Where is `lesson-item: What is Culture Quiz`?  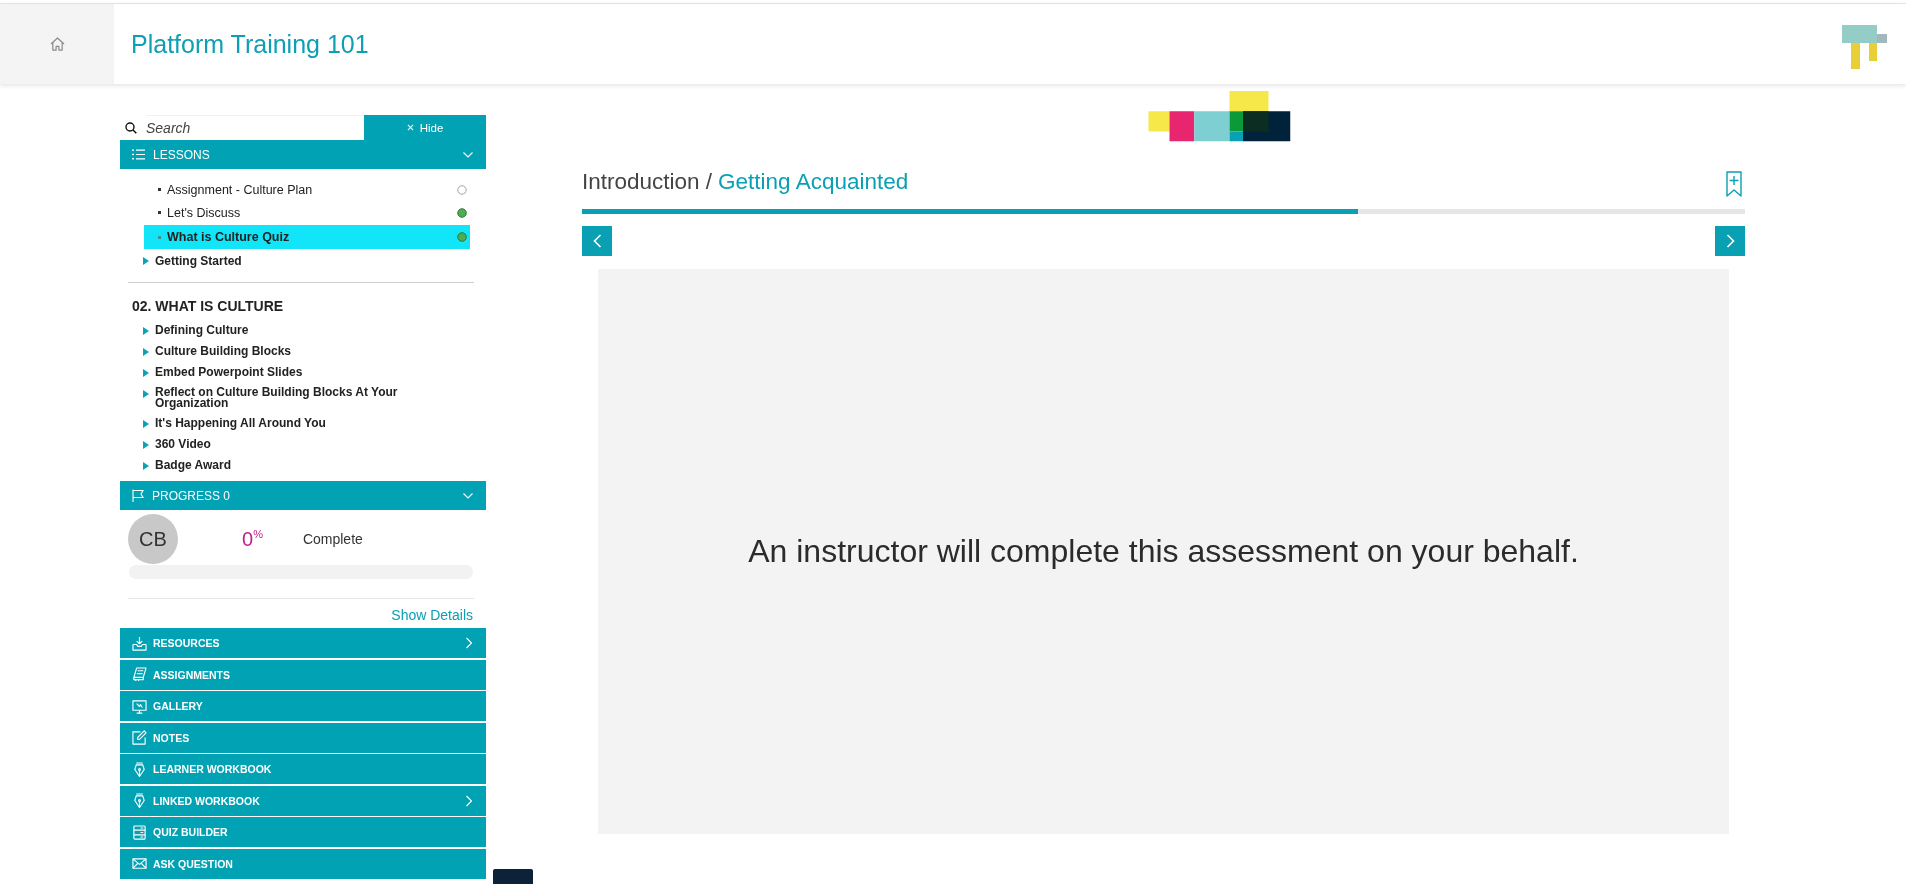 lesson-item: What is Culture Quiz is located at coordinates (307, 237).